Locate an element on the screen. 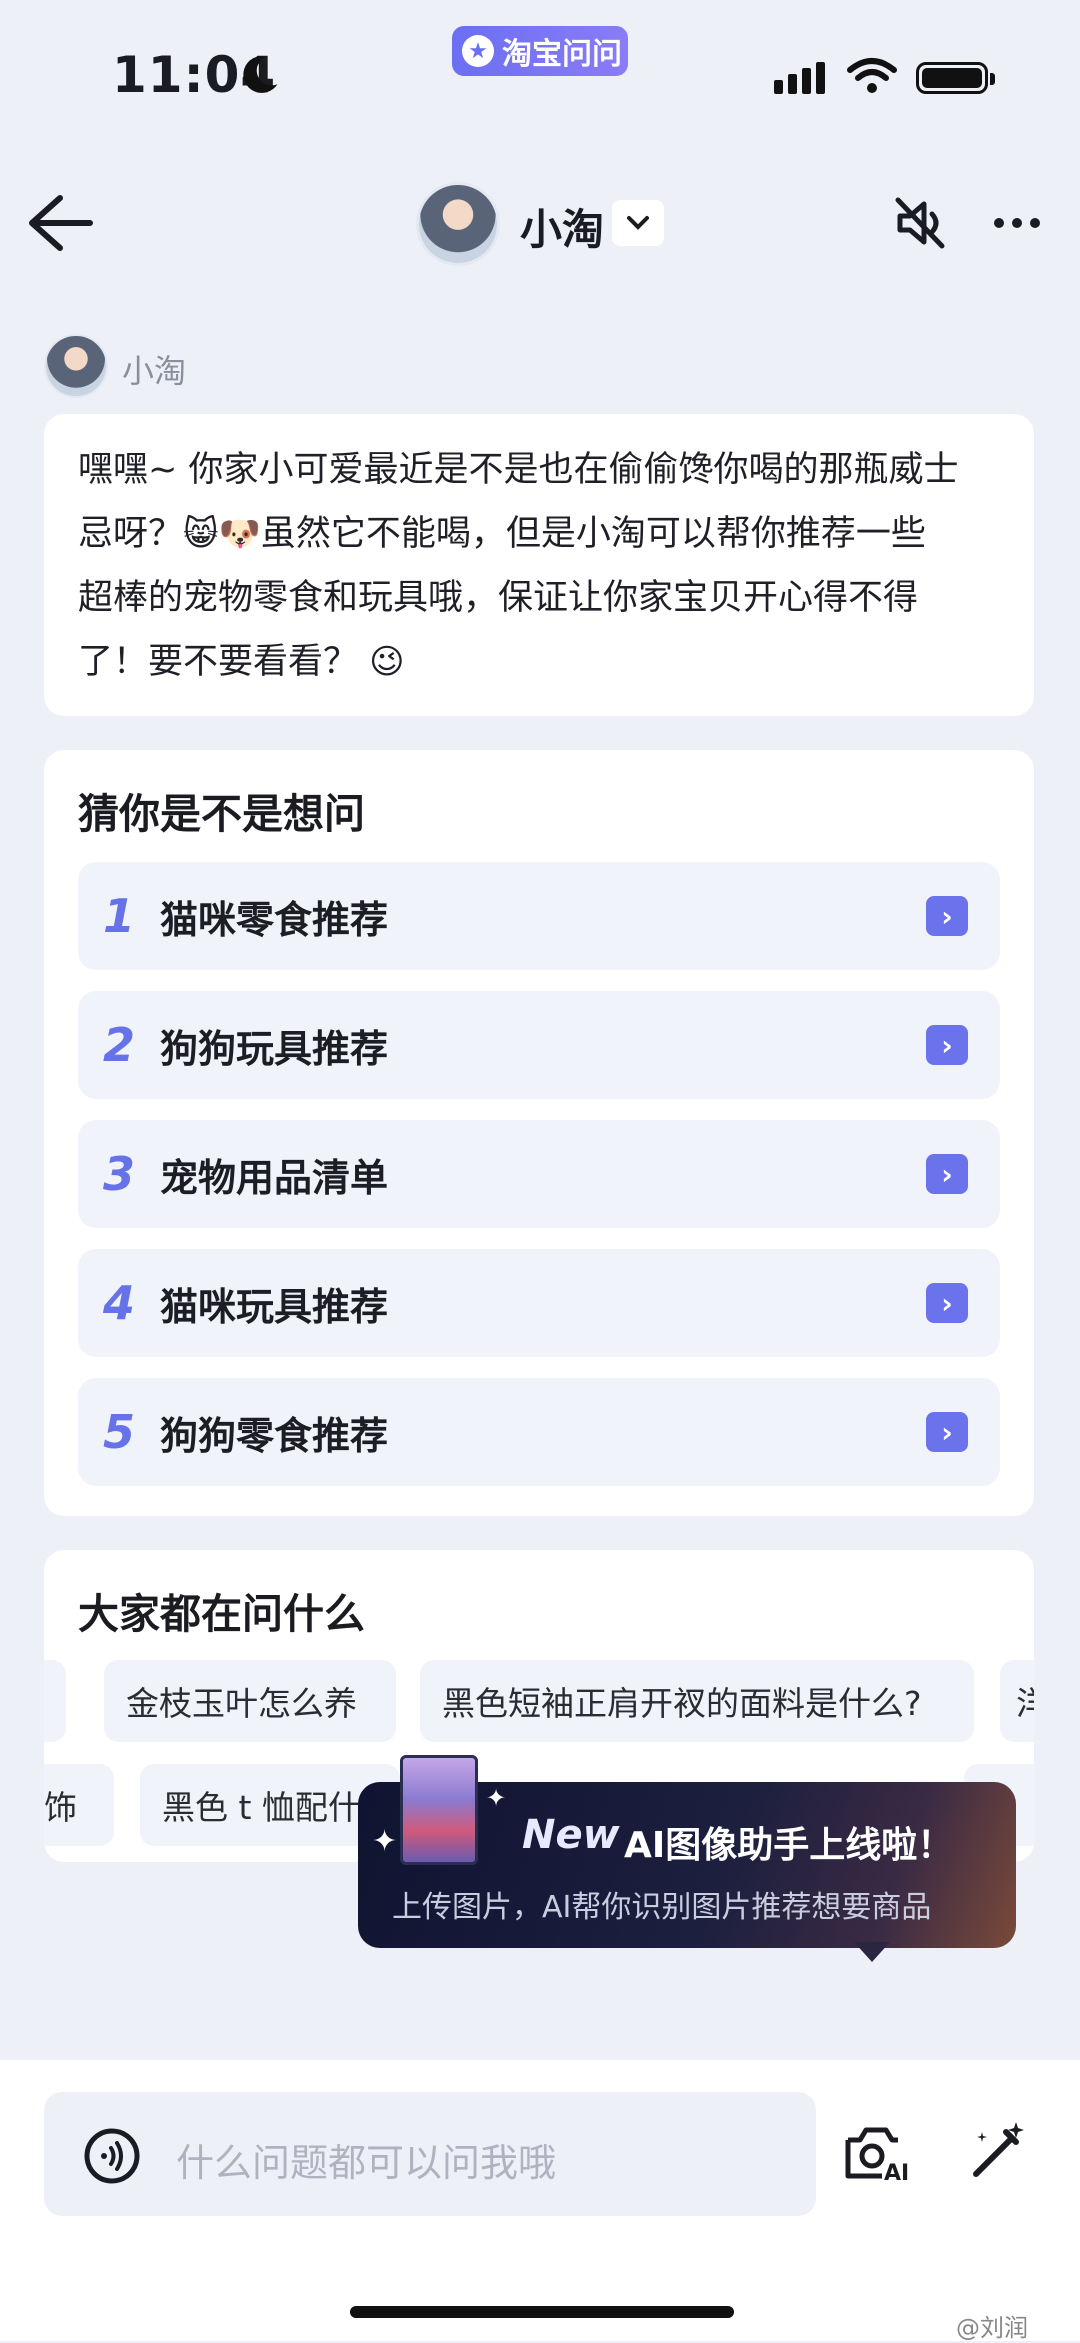  message-fragment: 虽然它不能喝，但是小淘可以帮你推荐一些 is located at coordinates (593, 534).